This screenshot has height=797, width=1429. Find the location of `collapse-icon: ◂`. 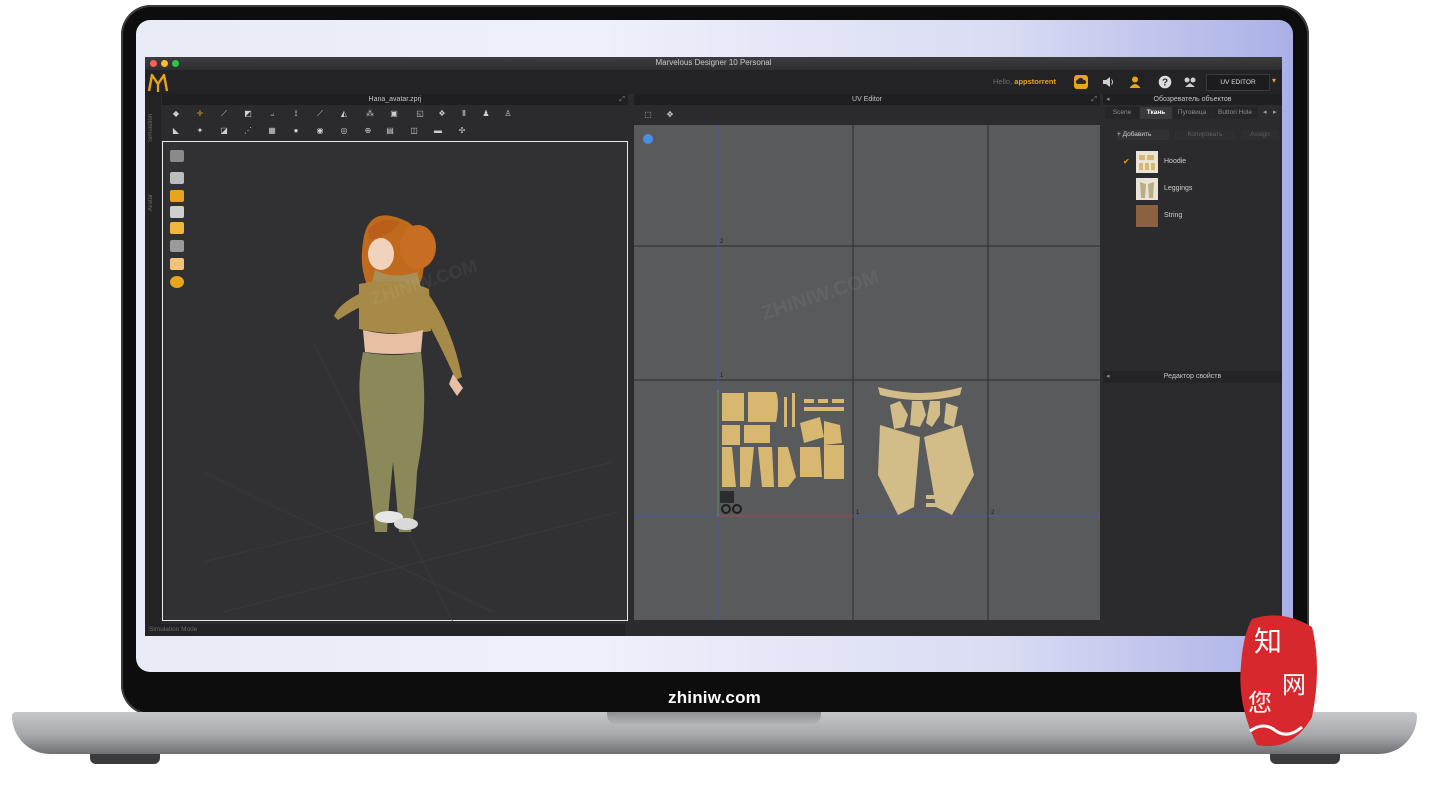

collapse-icon: ◂ is located at coordinates (1108, 99).